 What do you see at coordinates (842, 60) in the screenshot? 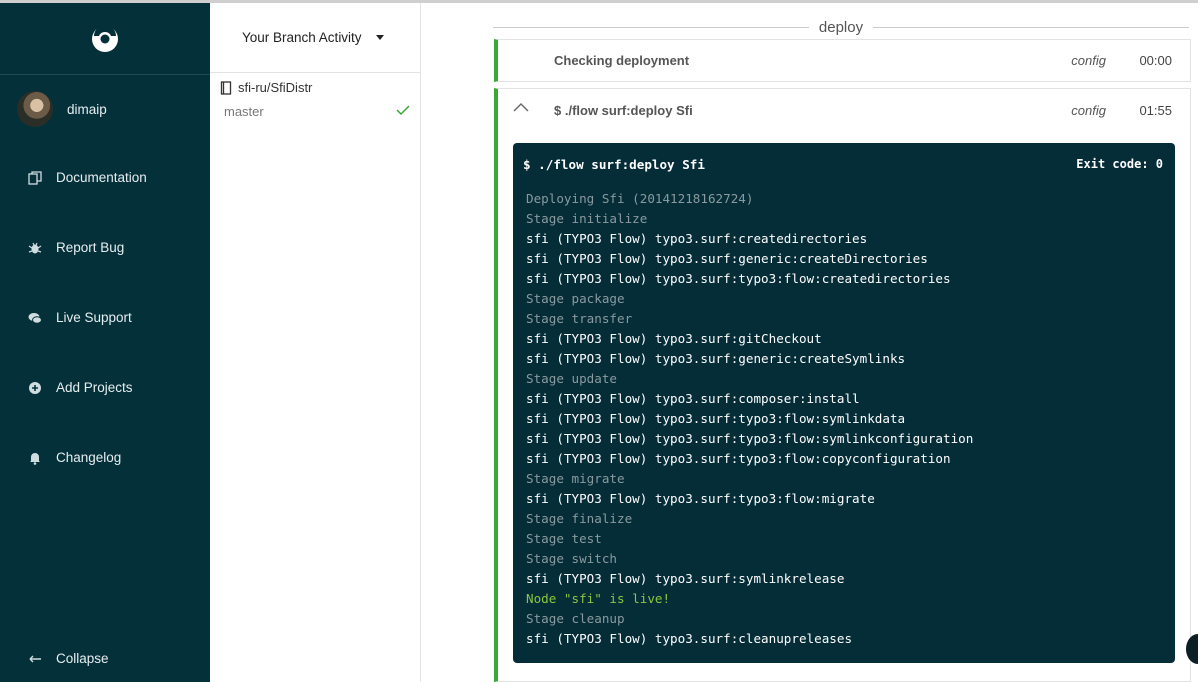
I see `step-checking-deployment: Checking deployment config 00:00` at bounding box center [842, 60].